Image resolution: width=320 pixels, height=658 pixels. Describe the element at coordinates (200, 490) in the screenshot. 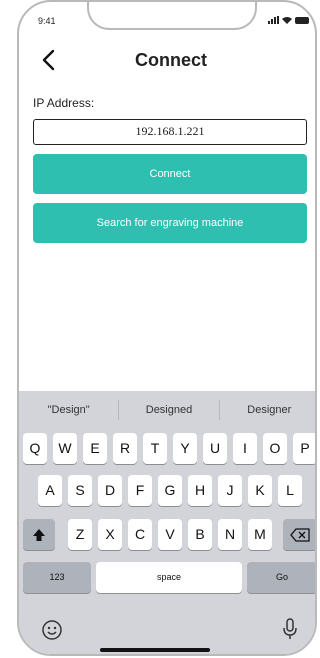

I see `key-h: H` at that location.